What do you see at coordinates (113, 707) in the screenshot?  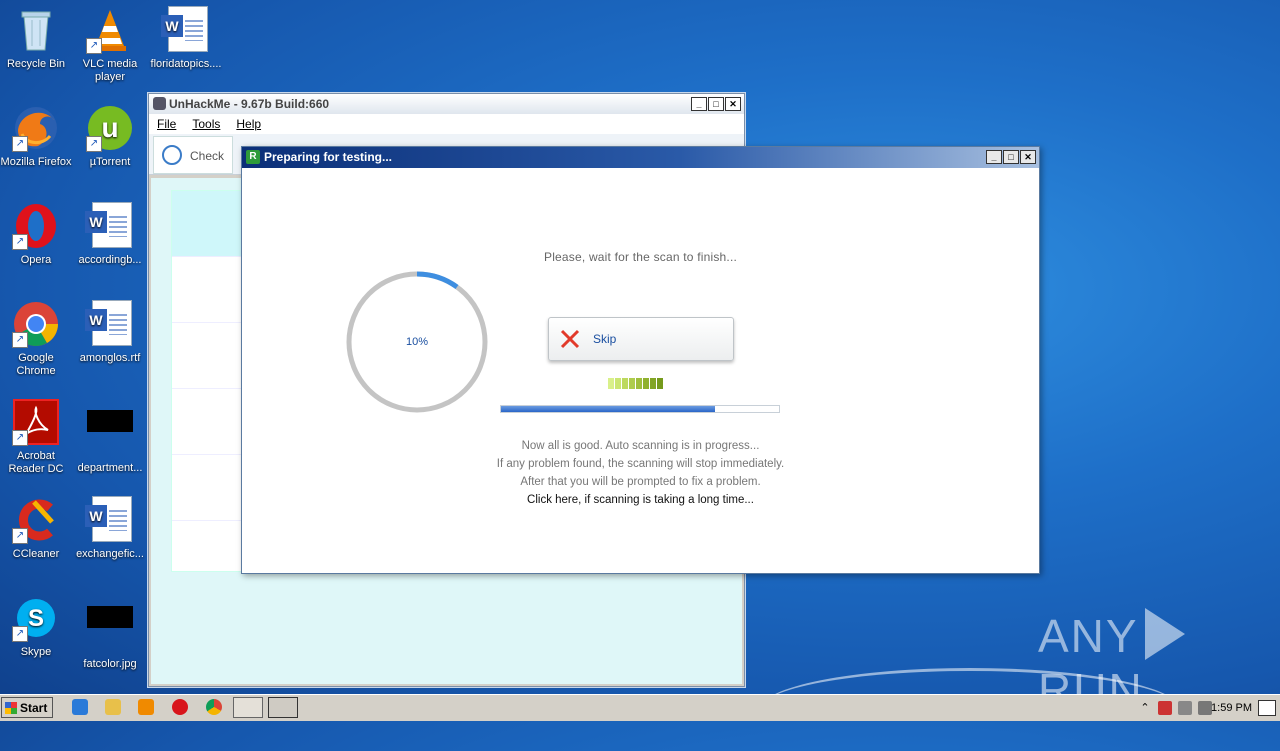 I see `file-explorer-icon` at bounding box center [113, 707].